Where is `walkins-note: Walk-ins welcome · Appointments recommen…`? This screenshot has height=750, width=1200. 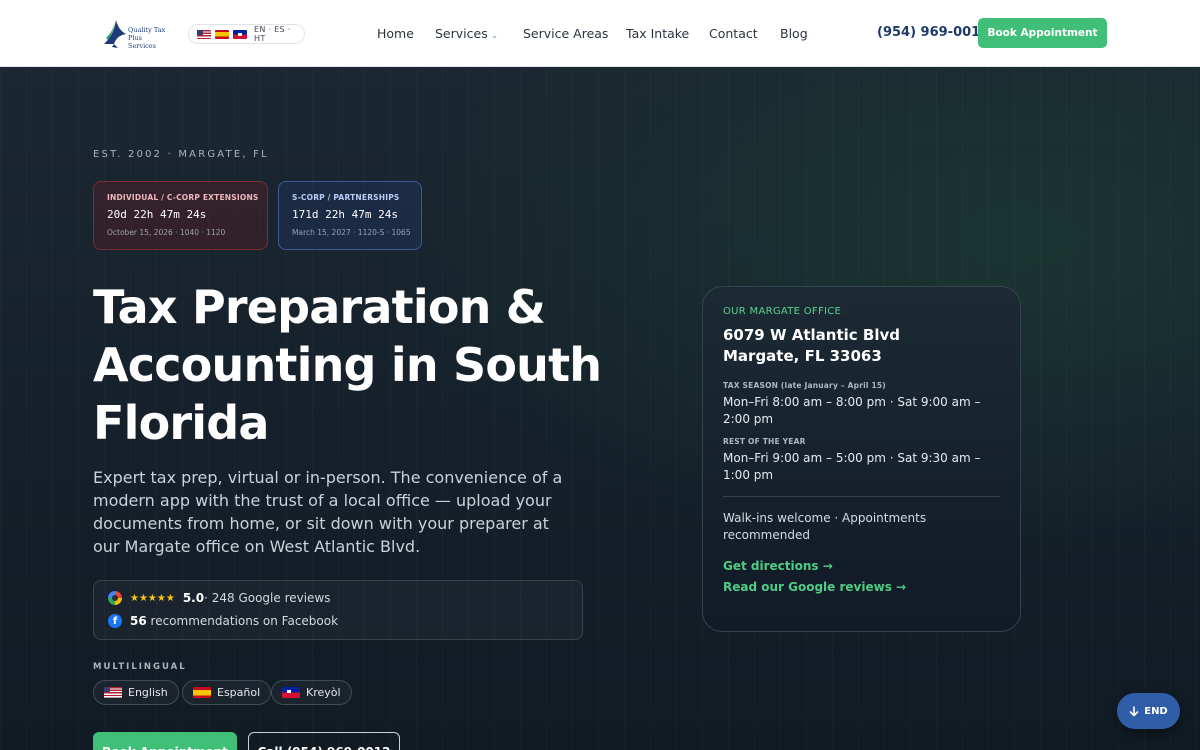
walkins-note: Walk-ins welcome · Appointments recommen… is located at coordinates (825, 526).